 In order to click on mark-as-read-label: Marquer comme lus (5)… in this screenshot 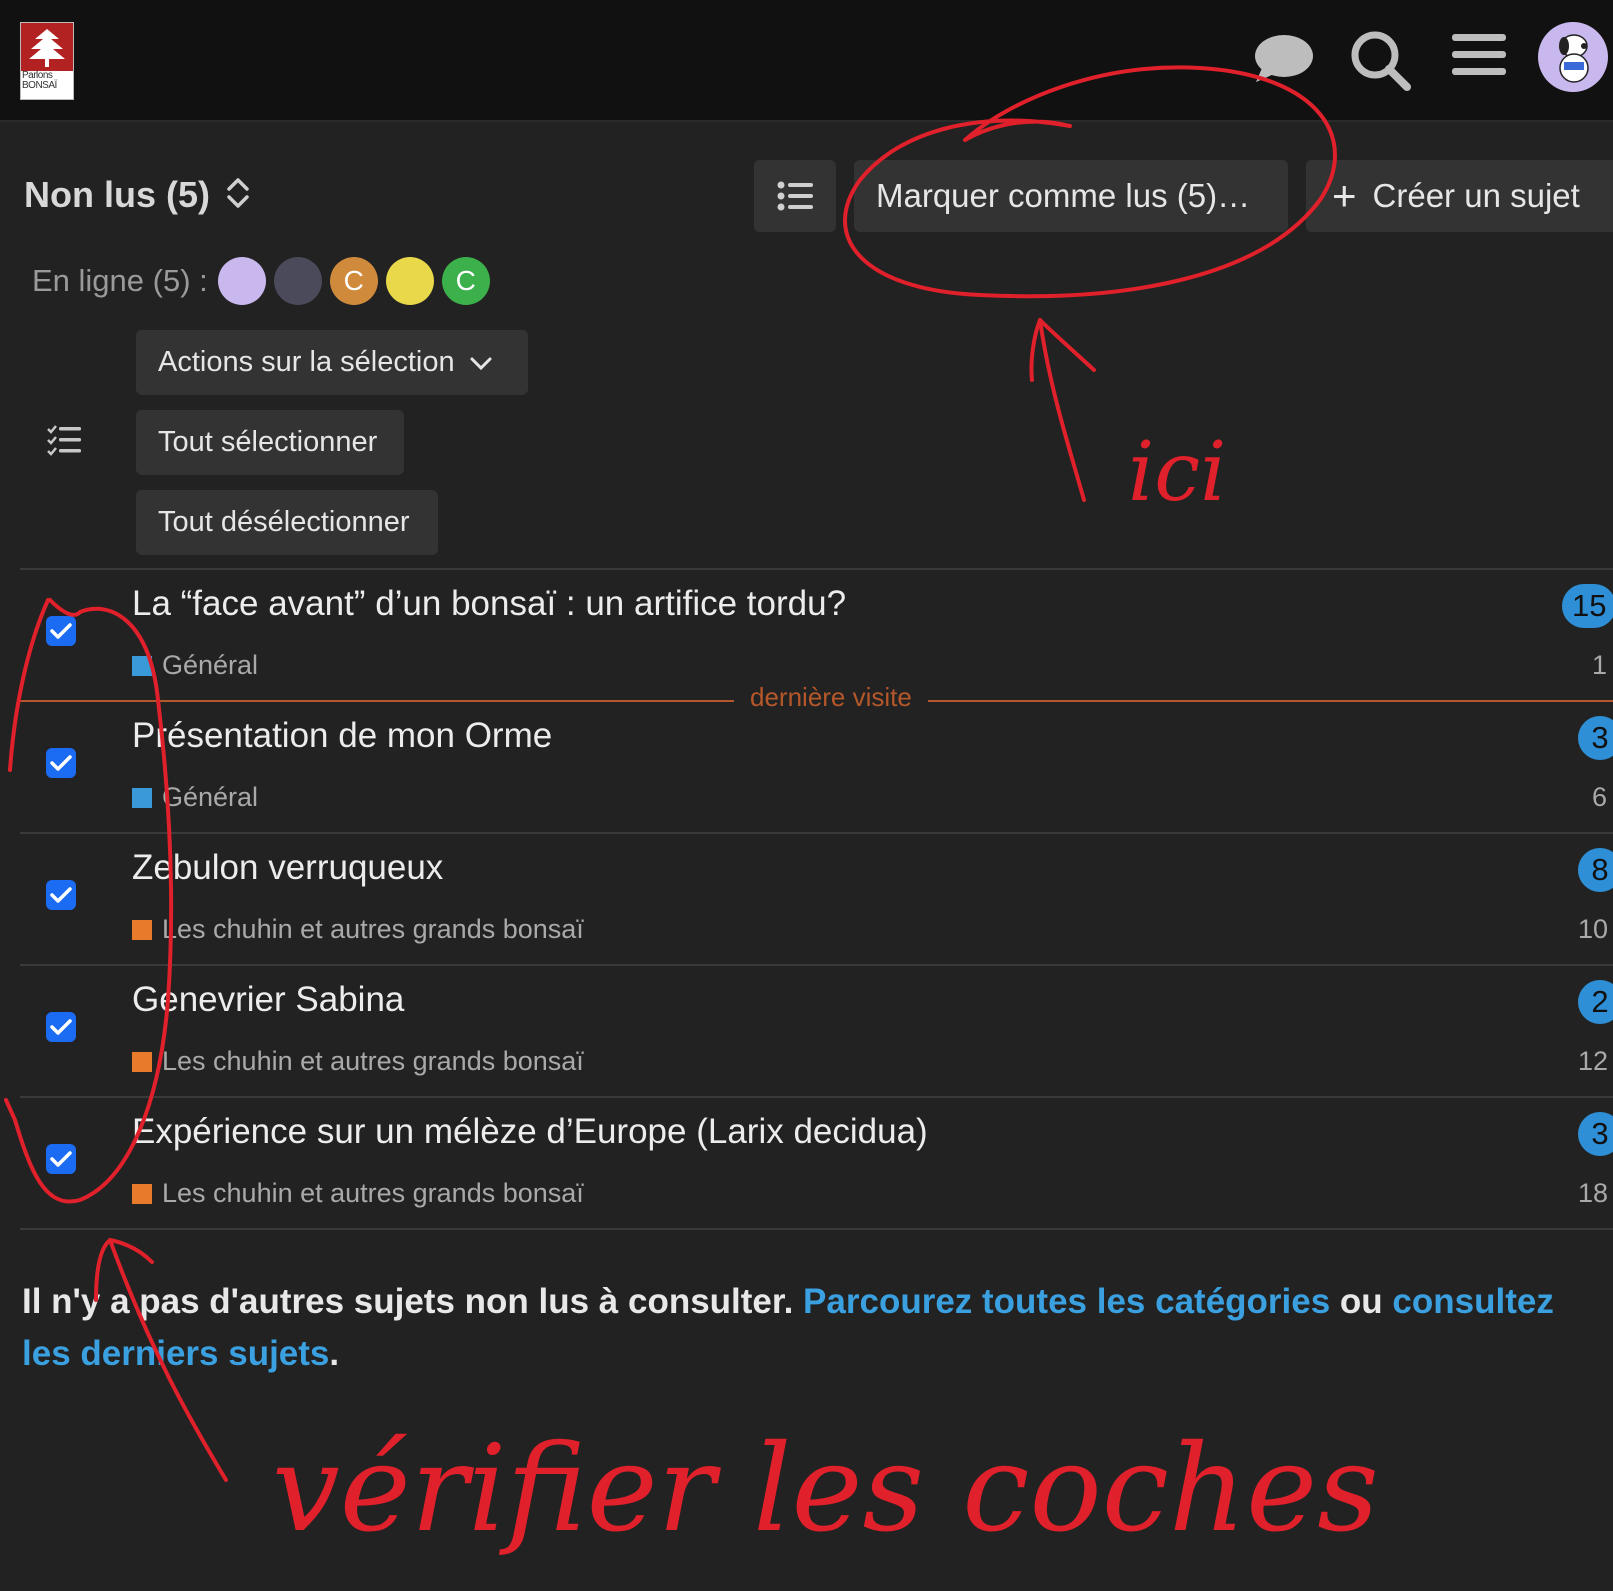, I will do `click(1063, 195)`.